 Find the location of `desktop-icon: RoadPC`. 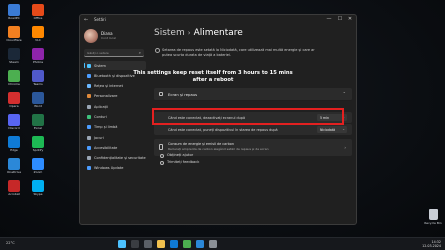

desktop-icon: RoadPC is located at coordinates (14, 12).